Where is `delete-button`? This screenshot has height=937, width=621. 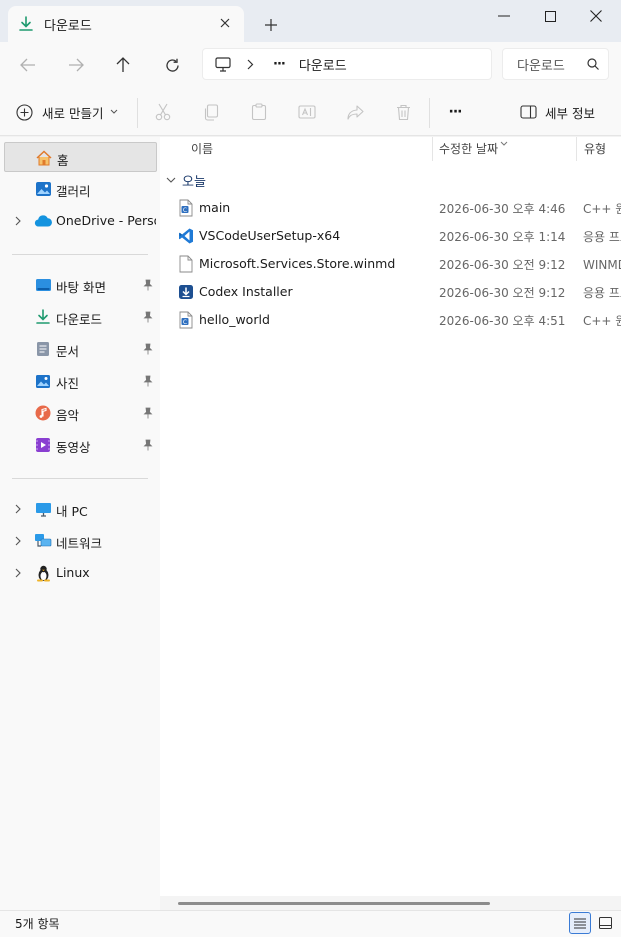
delete-button is located at coordinates (403, 112).